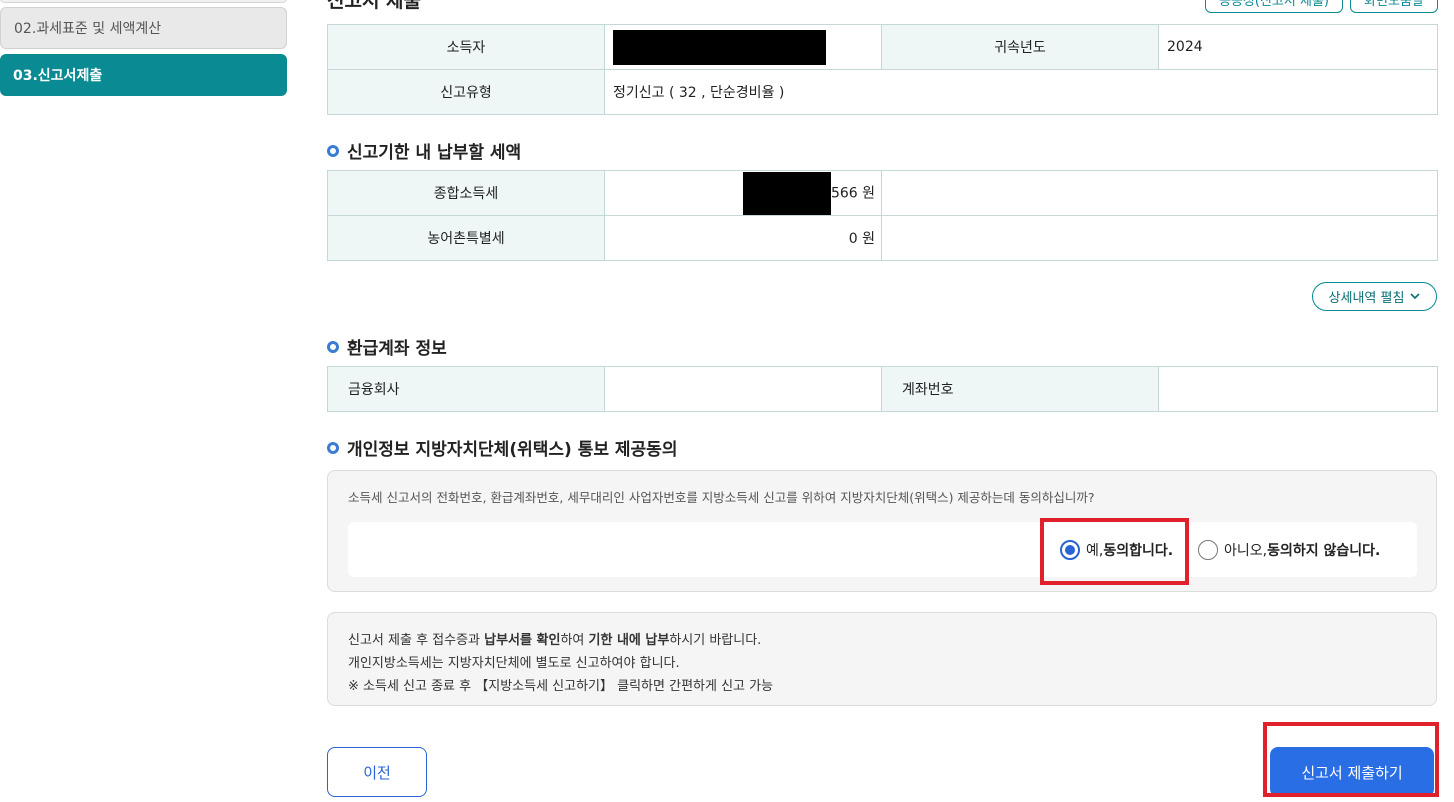 The height and width of the screenshot is (802, 1454). I want to click on table-row: 금융회사 계좌번호, so click(882, 389).